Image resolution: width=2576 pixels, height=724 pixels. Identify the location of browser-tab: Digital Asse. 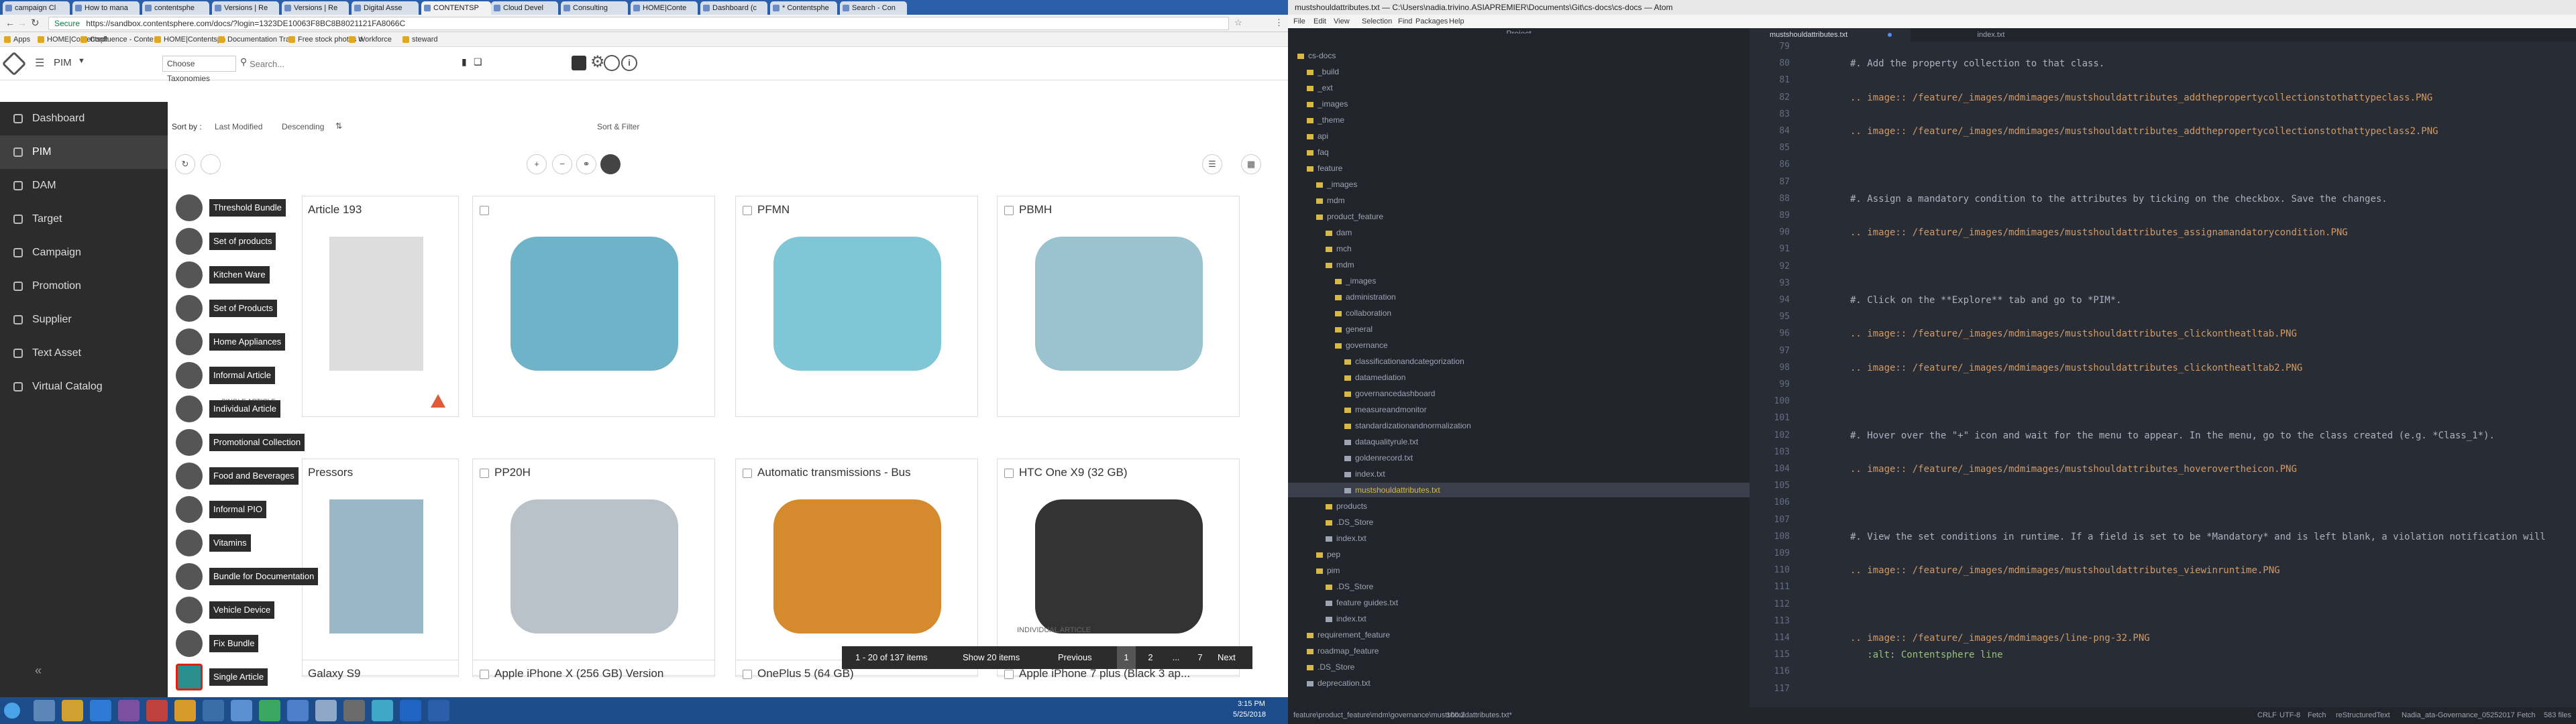
(385, 8).